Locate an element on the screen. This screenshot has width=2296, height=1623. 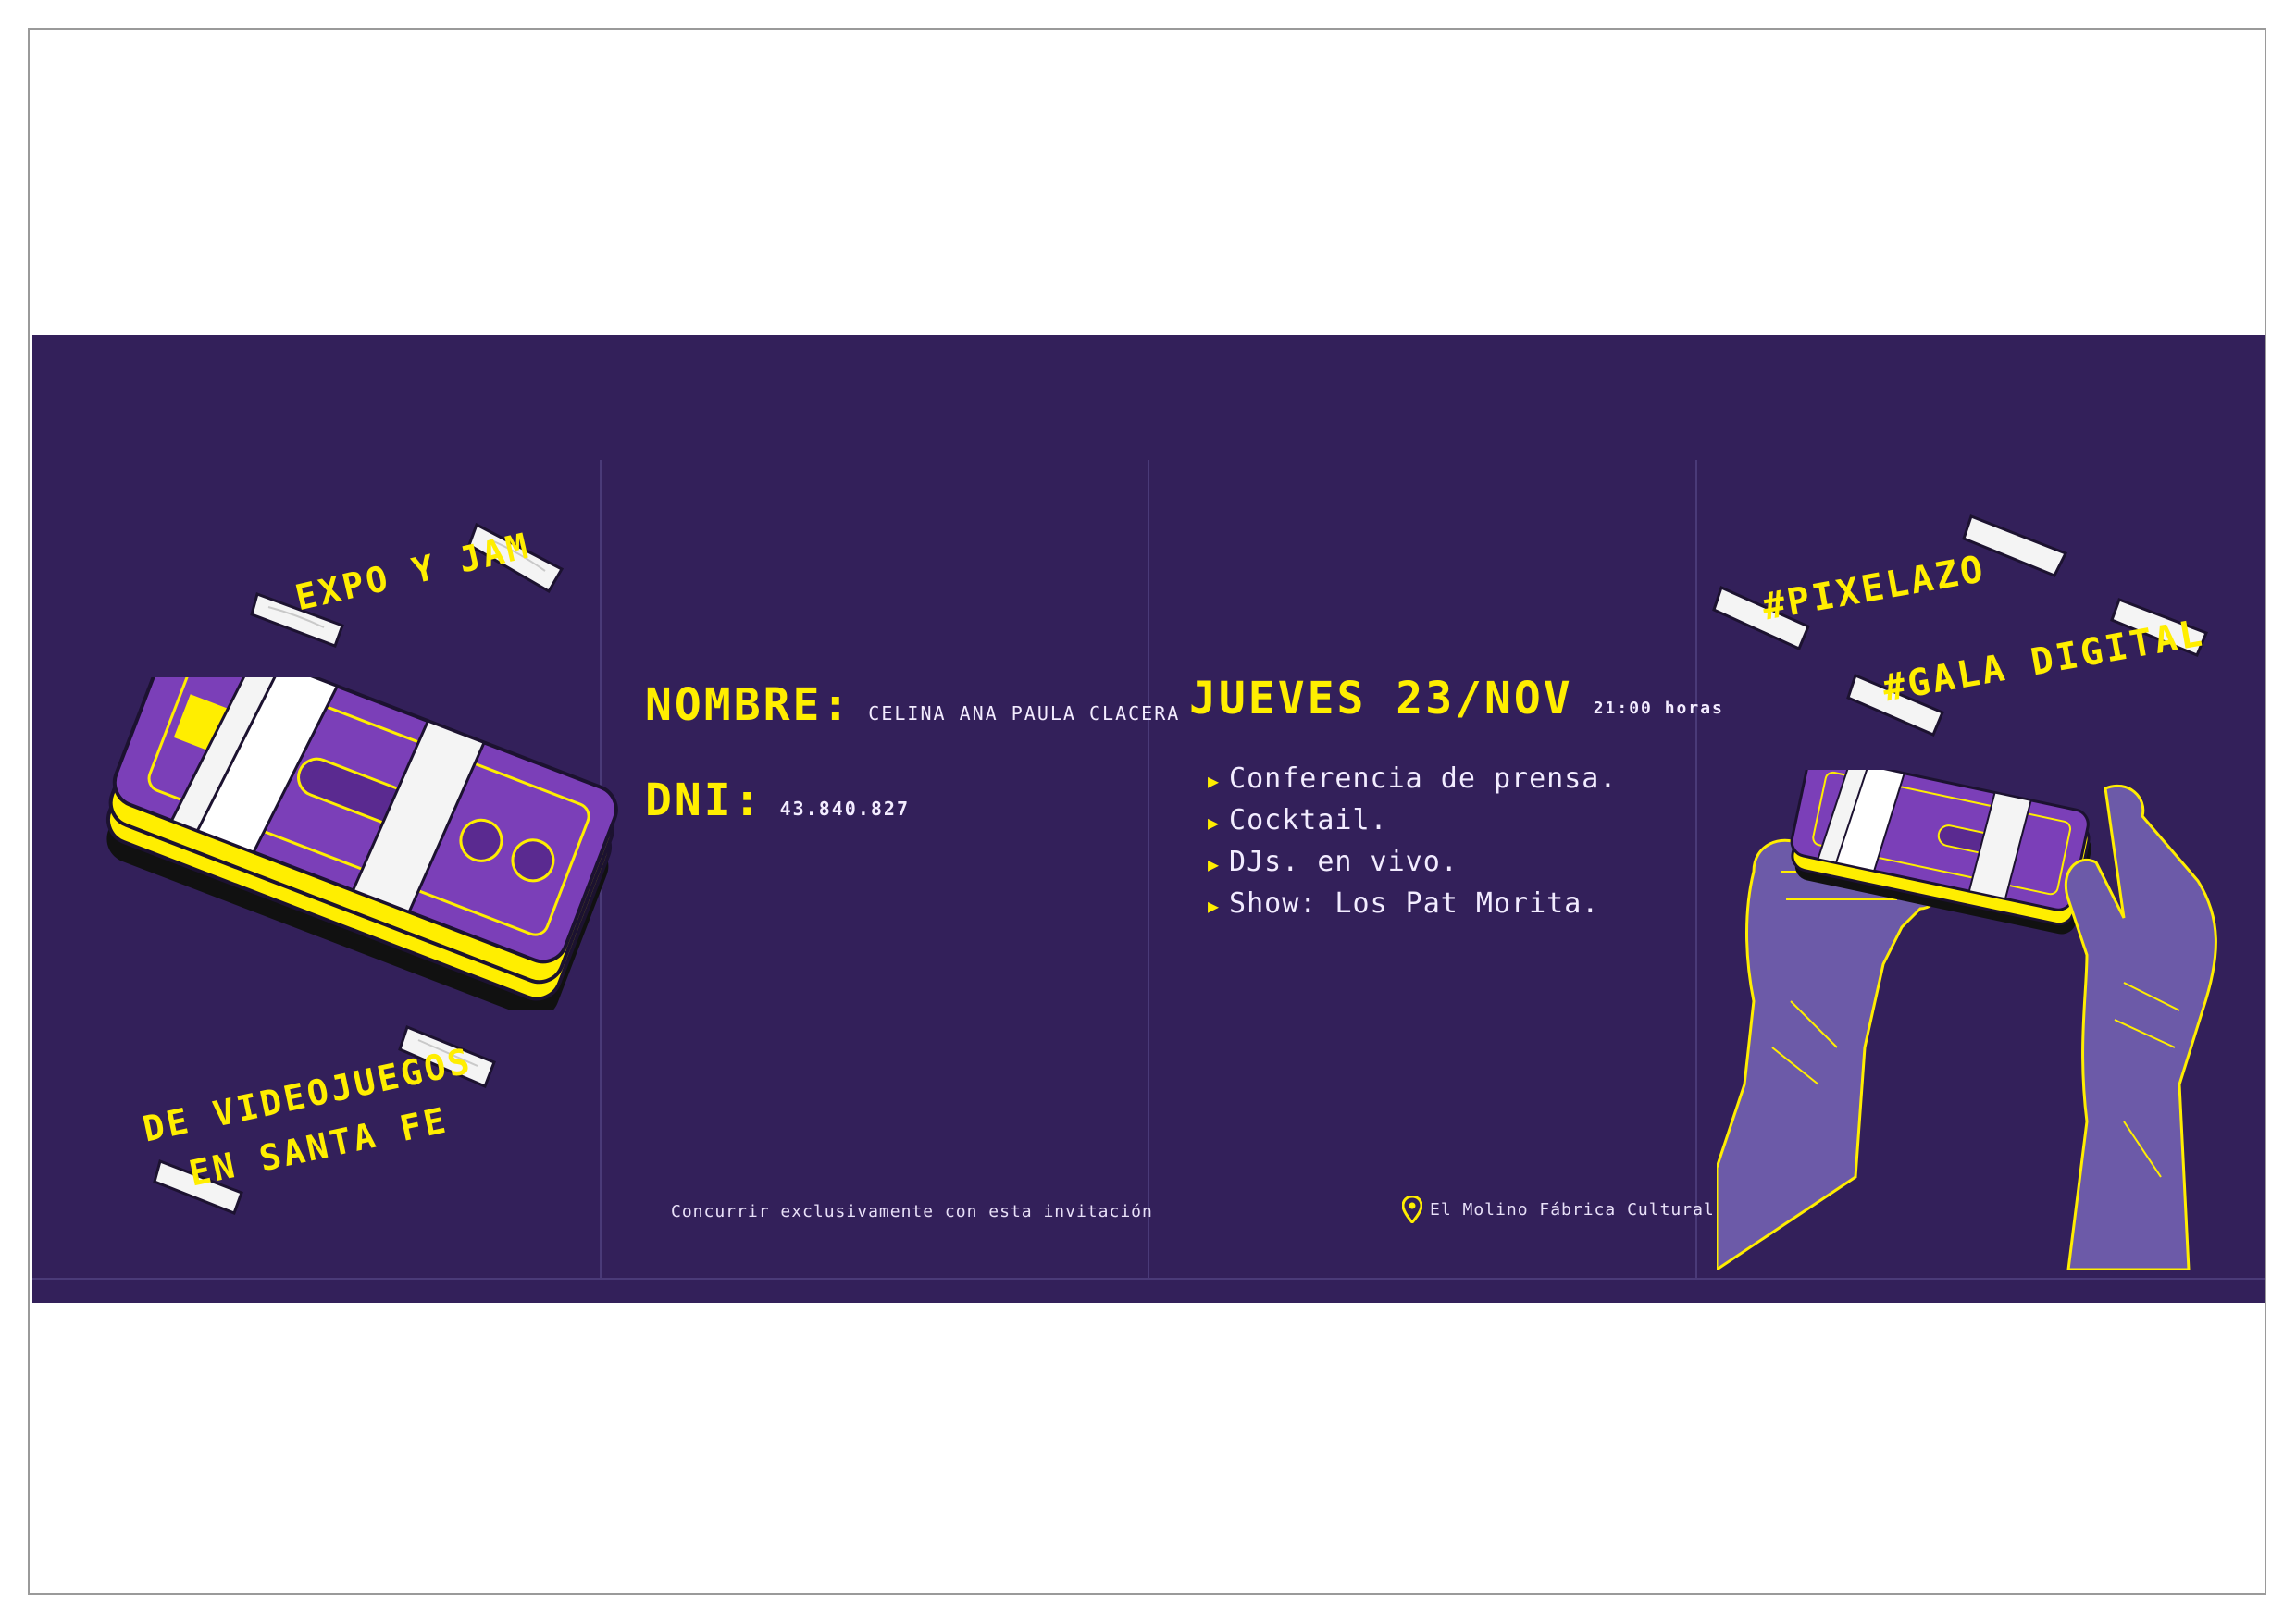
date-row: JUEVES 23/NOV 21:00 horas is located at coordinates (1456, 699).